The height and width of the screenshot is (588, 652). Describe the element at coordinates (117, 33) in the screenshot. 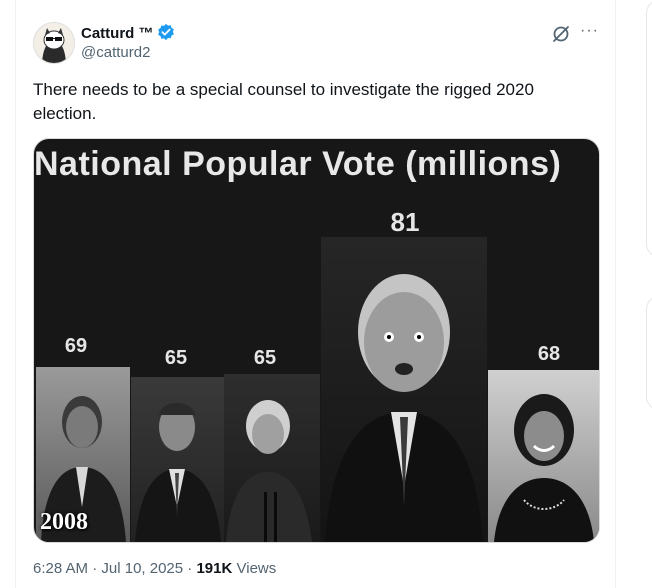

I see `author-name-text: Catturd ™` at that location.